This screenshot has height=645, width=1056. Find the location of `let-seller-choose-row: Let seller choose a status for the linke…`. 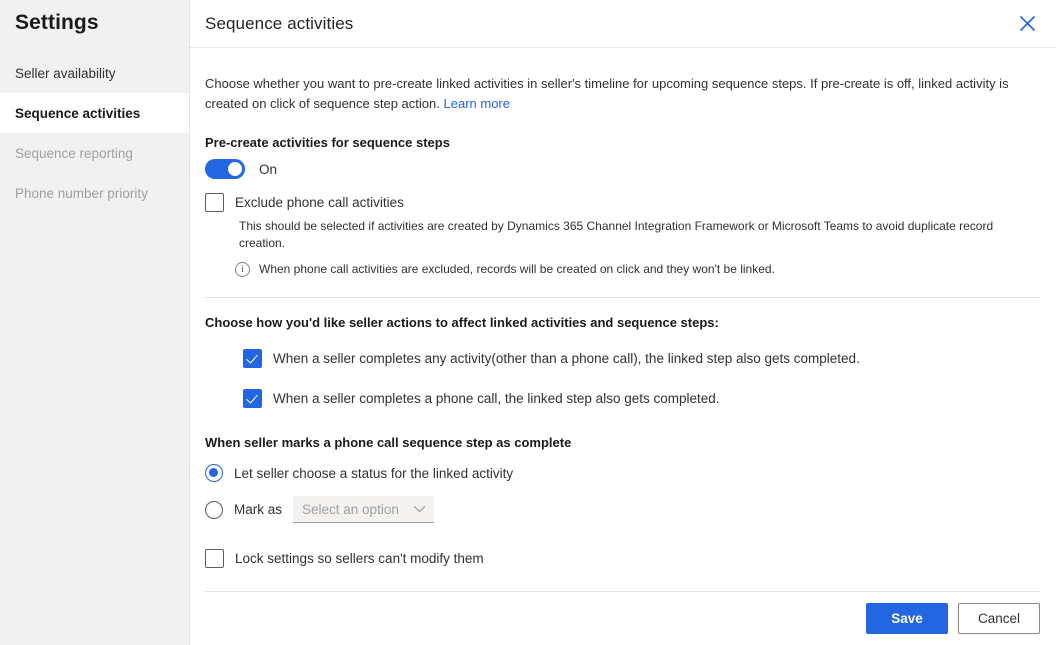

let-seller-choose-row: Let seller choose a status for the linke… is located at coordinates (622, 473).